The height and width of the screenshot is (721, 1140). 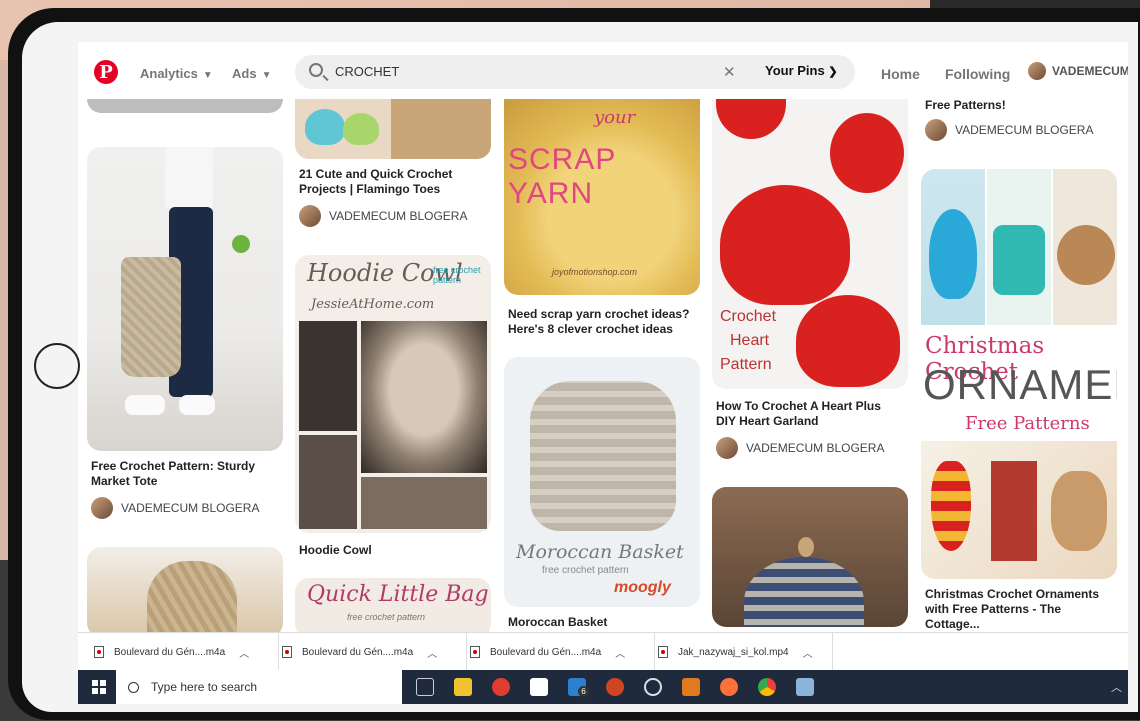 I want to click on pin-image-little-bag: Quick Little Bag free crochet pattern, so click(x=393, y=608).